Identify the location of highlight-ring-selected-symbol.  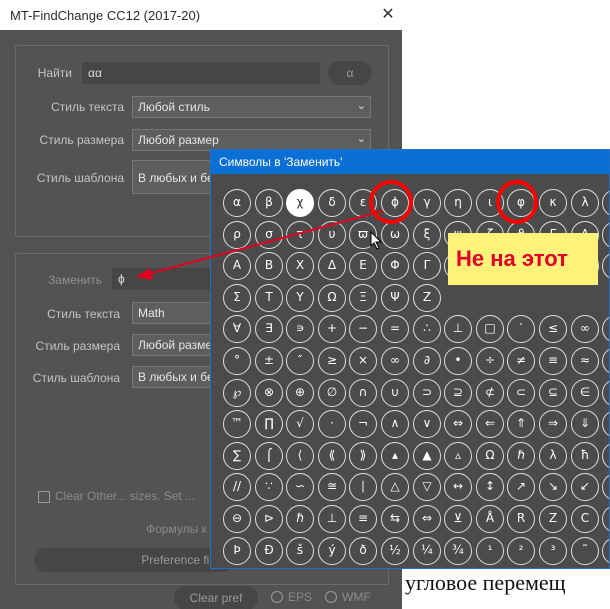
(391, 202).